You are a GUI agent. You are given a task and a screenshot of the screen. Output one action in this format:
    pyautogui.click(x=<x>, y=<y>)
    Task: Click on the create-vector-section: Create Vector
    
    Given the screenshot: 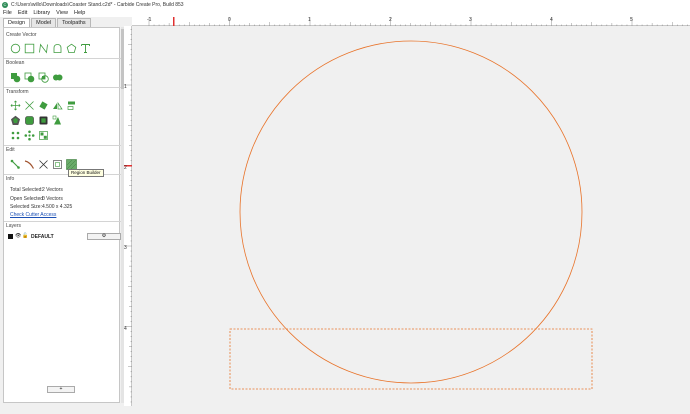 What is the action you would take?
    pyautogui.click(x=62, y=44)
    